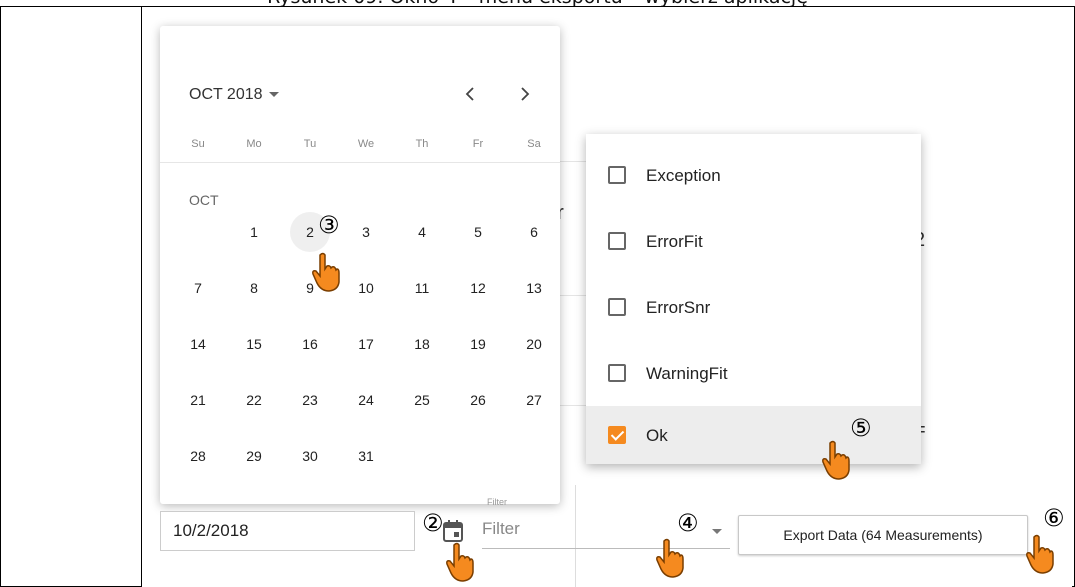 The image size is (1075, 587). I want to click on dropdown-caret-icon, so click(273, 95).